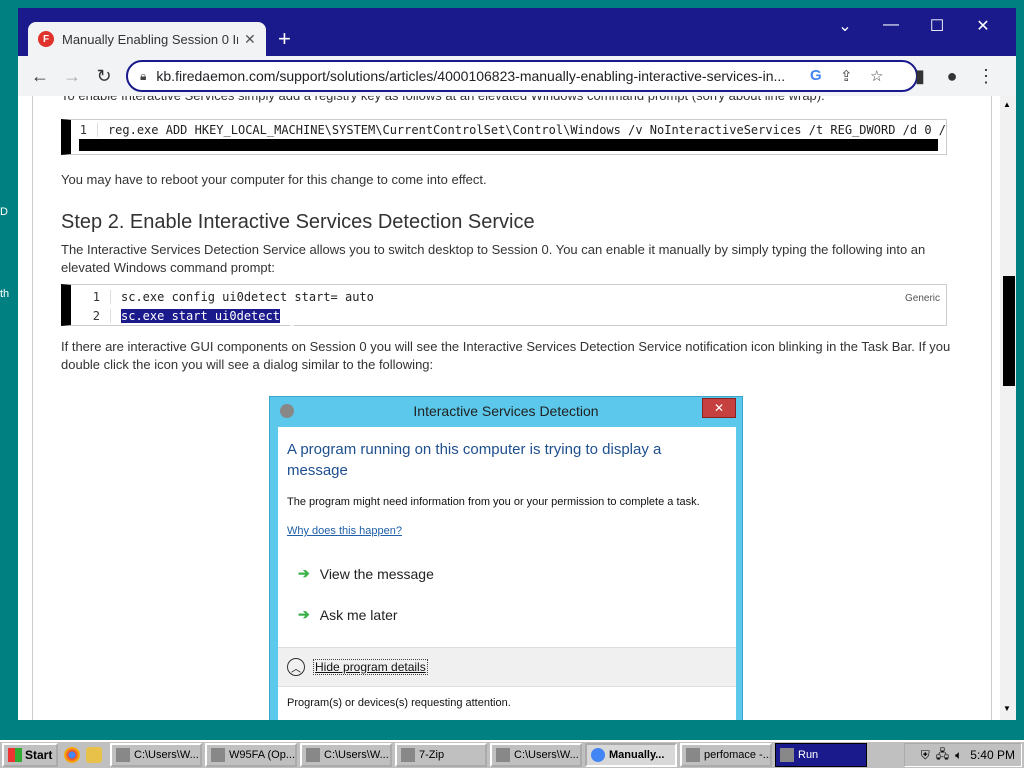 The width and height of the screenshot is (1024, 768). I want to click on windows-flag-icon, so click(15, 755).